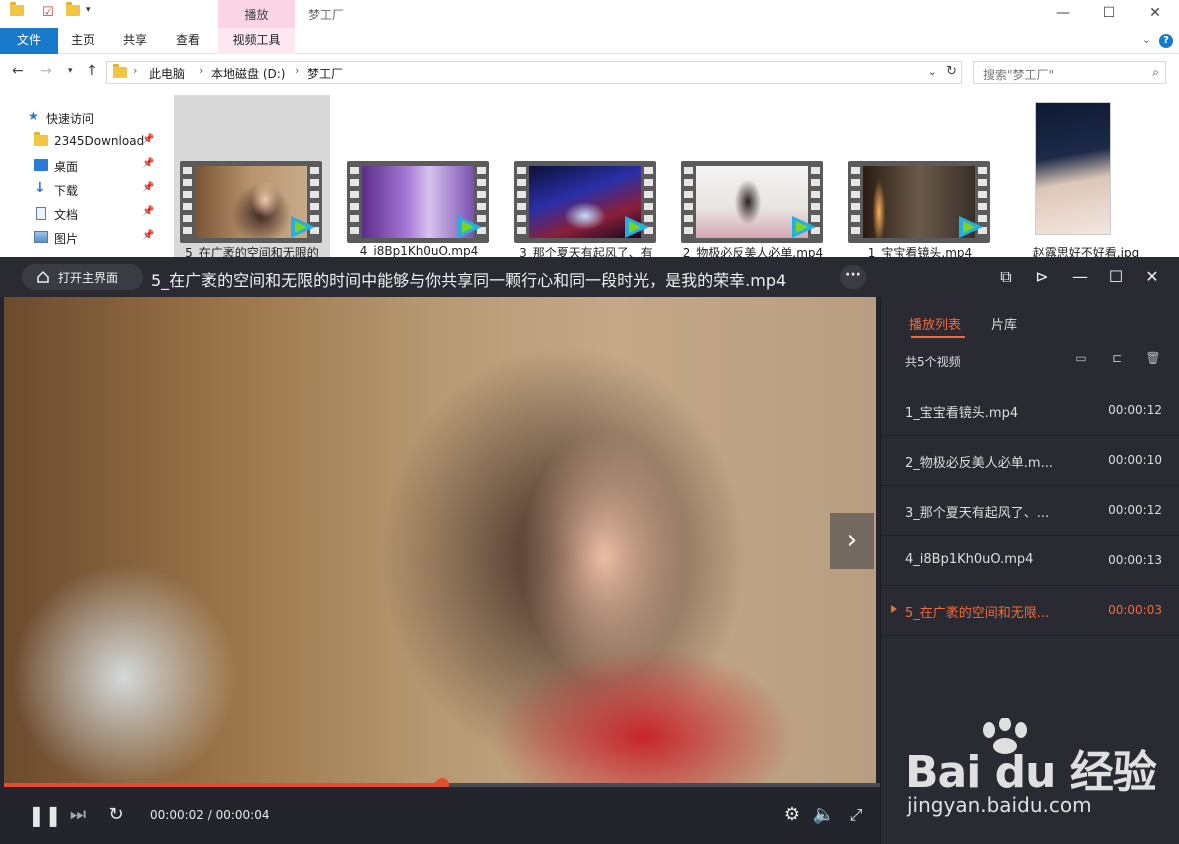 This screenshot has height=844, width=1179. Describe the element at coordinates (66, 239) in the screenshot. I see `nav-item-label: 图片` at that location.